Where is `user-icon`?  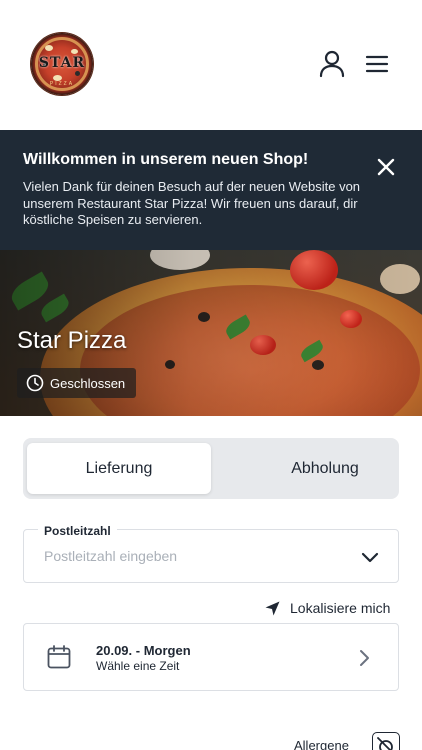
user-icon is located at coordinates (332, 64).